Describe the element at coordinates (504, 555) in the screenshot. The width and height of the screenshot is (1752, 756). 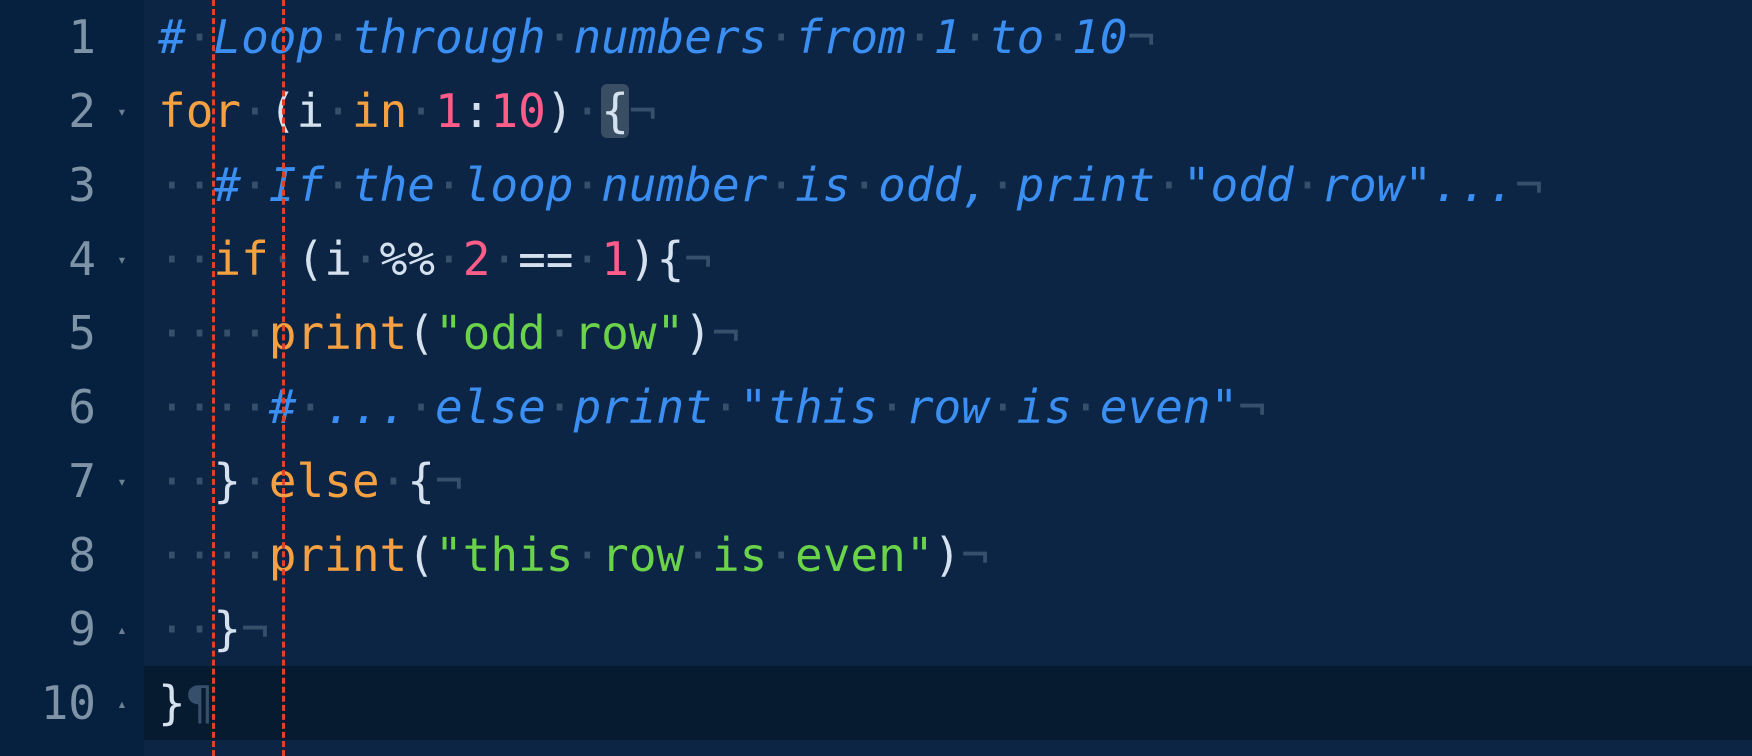
I see `code-token: "this` at that location.